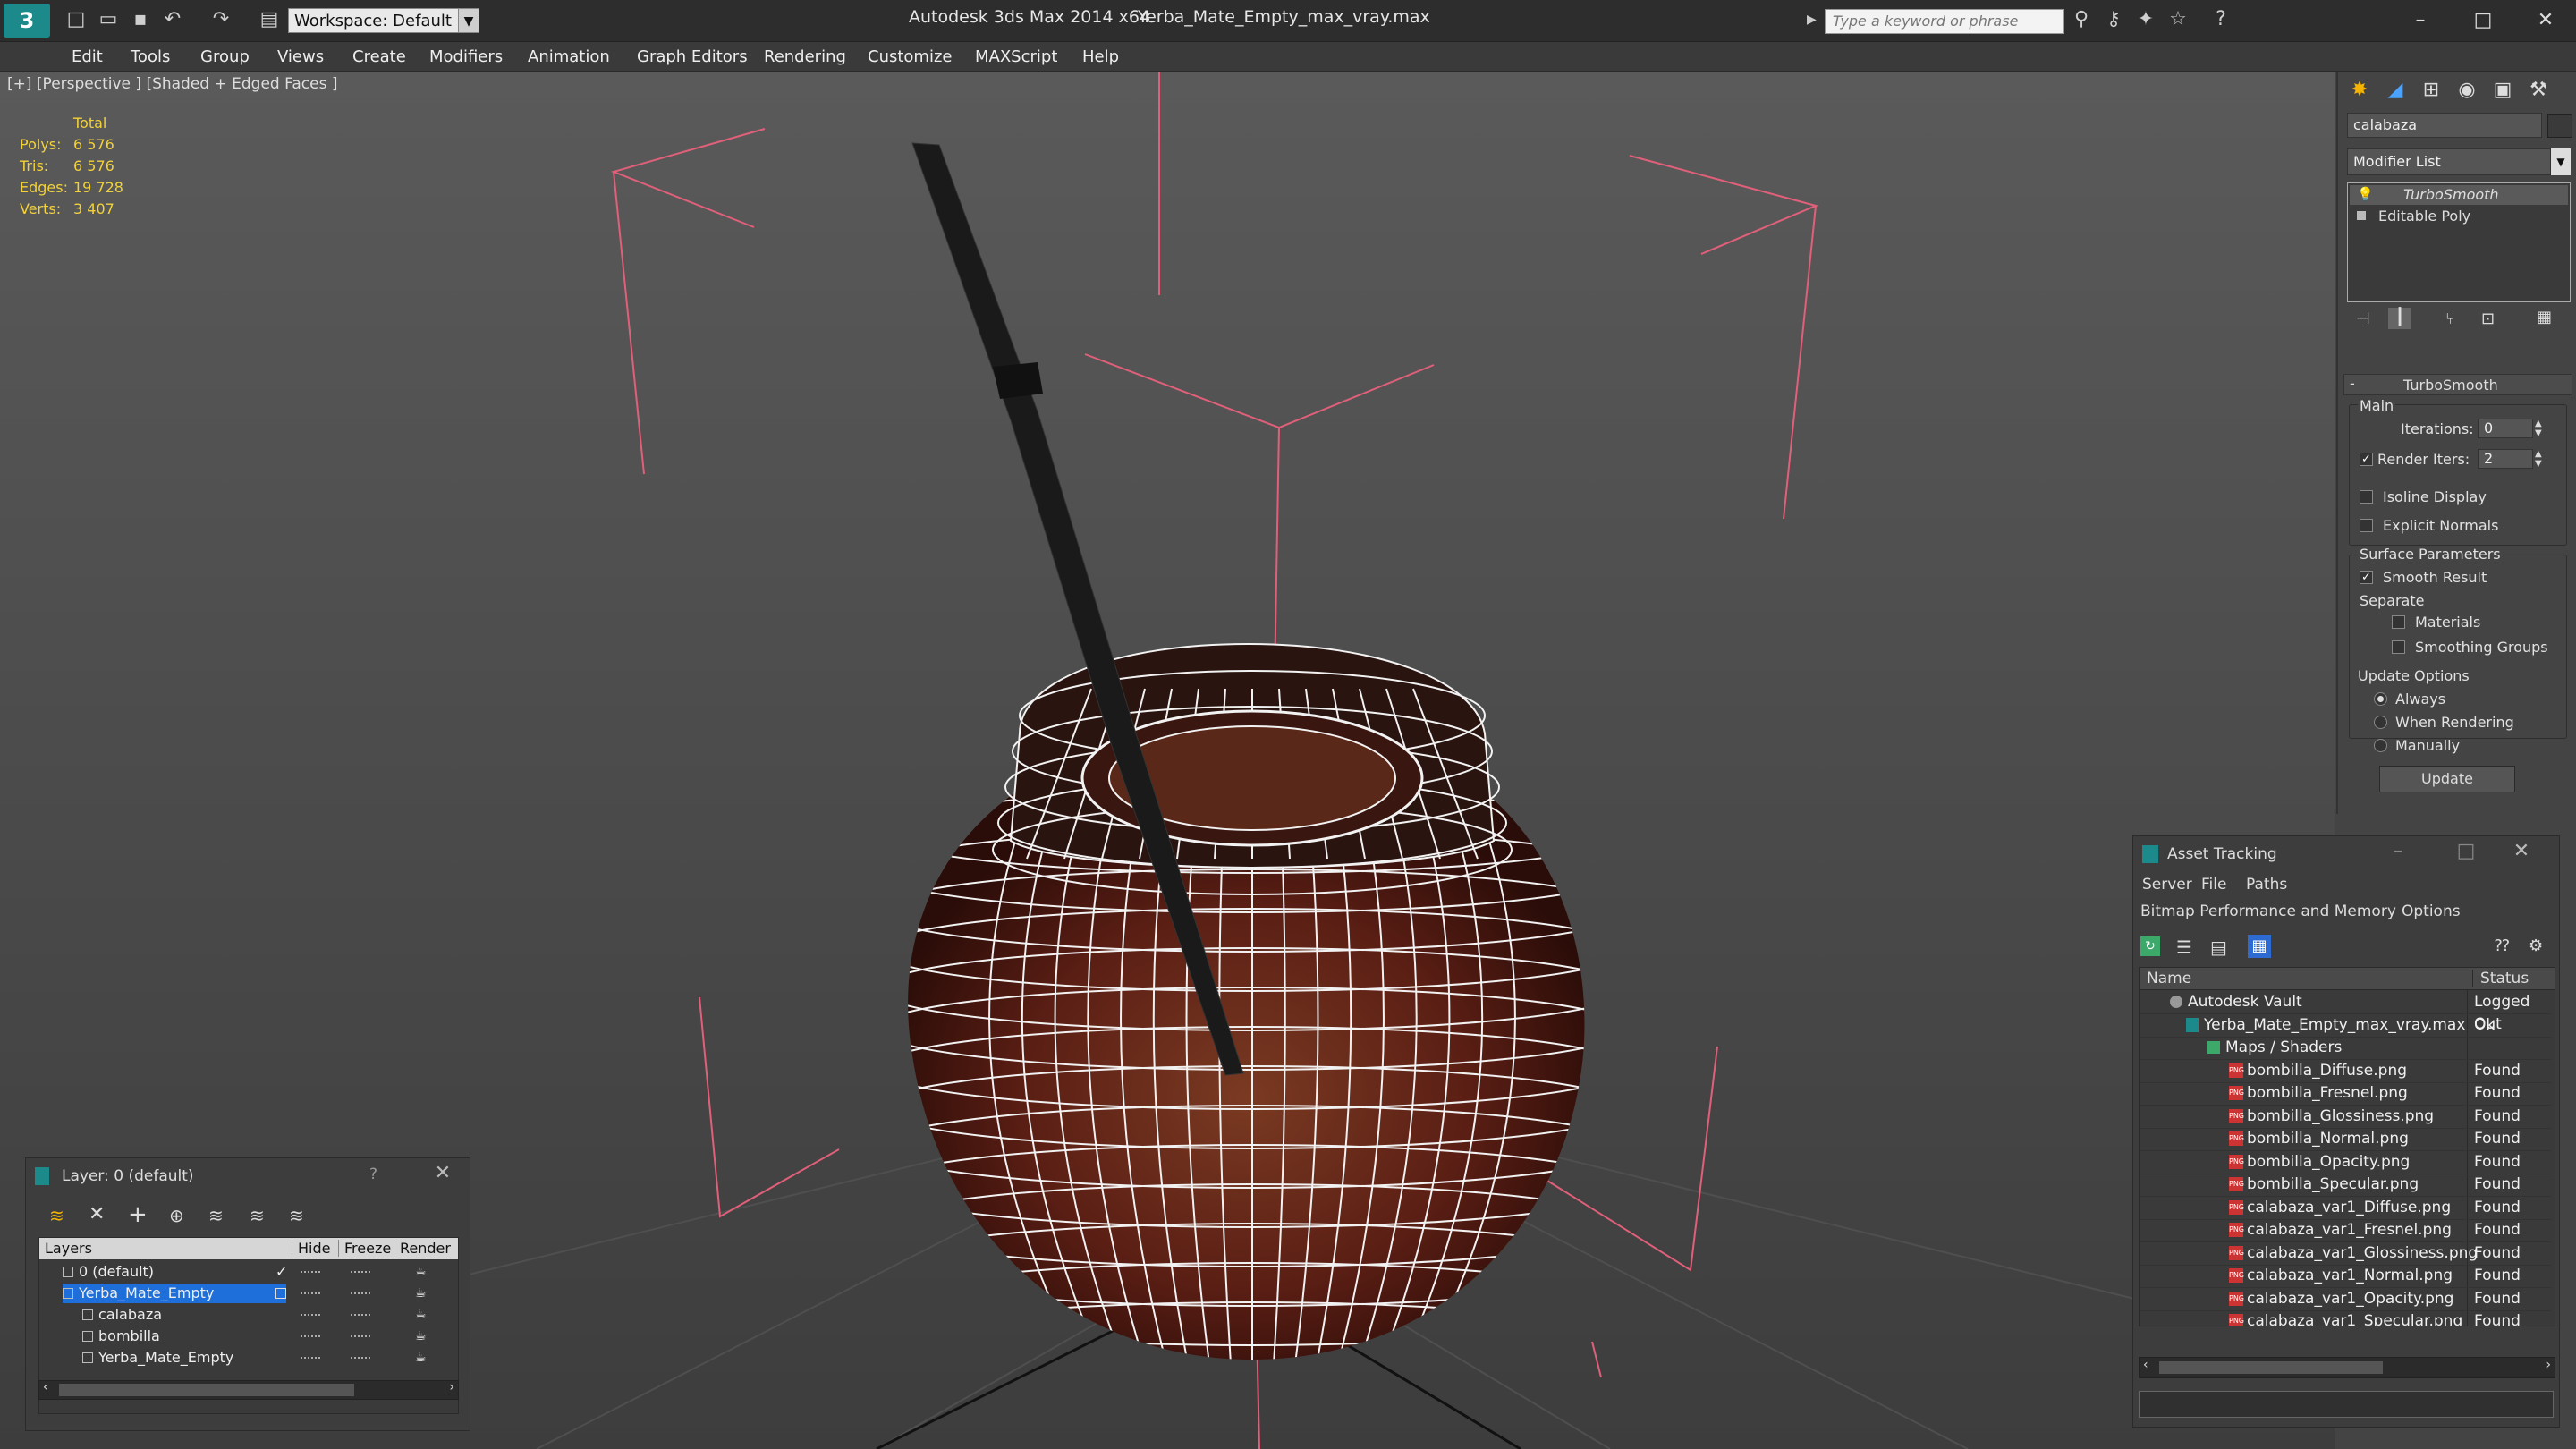 This screenshot has height=1449, width=2576. Describe the element at coordinates (2561, 161) in the screenshot. I see `chevron-down-icon: ▼` at that location.